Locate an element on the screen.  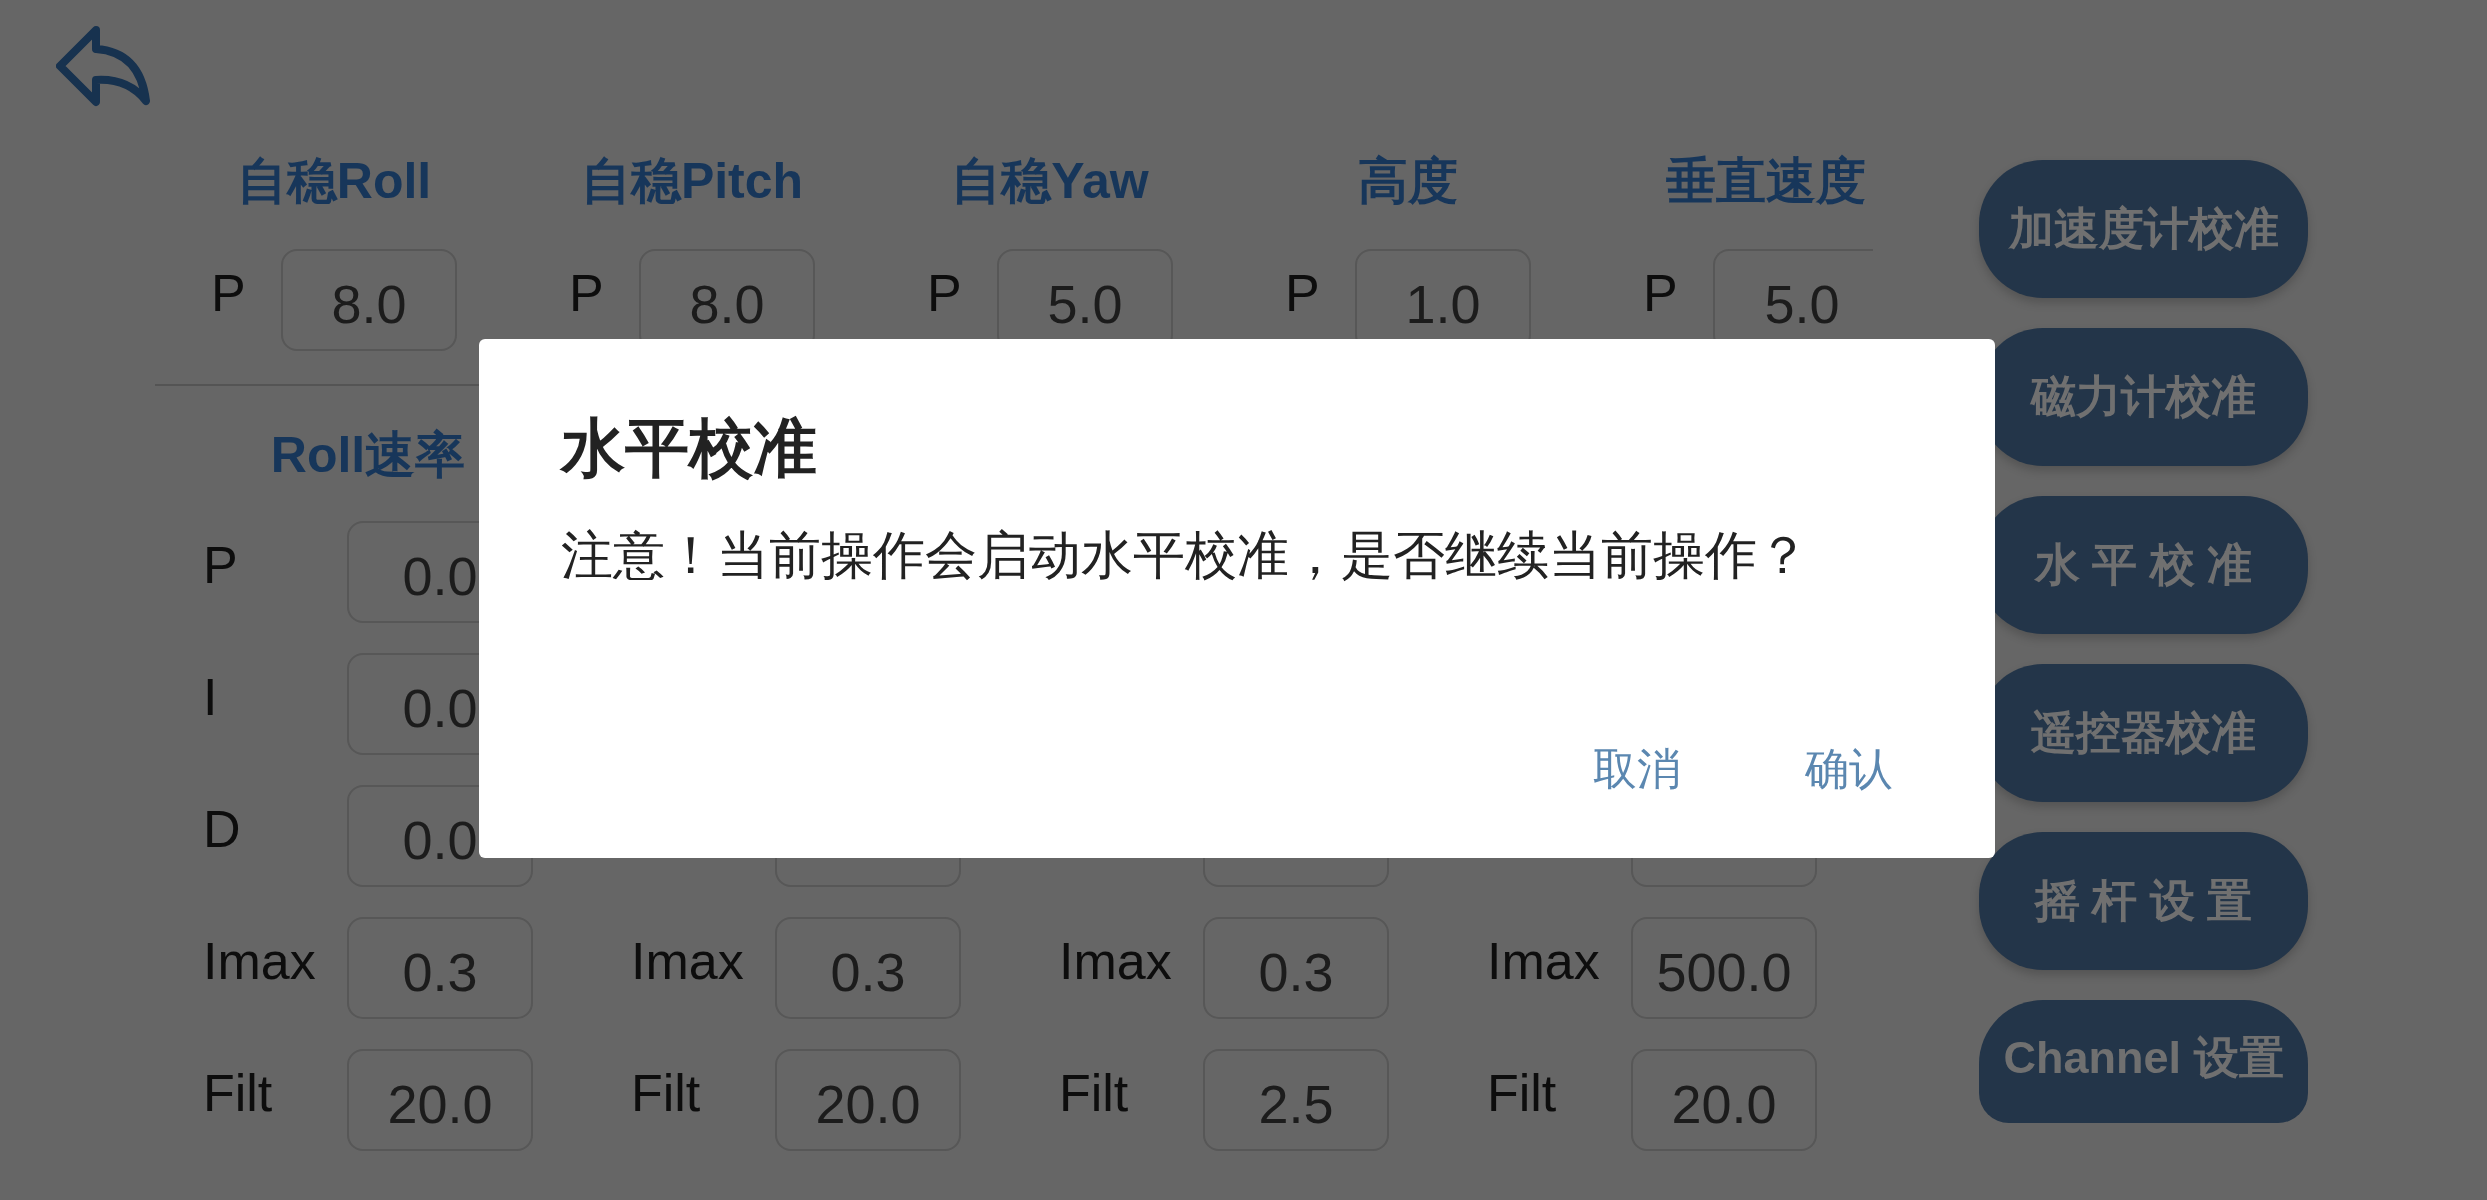
menu-button: 摇 杆 设 置 is located at coordinates (2143, 901).